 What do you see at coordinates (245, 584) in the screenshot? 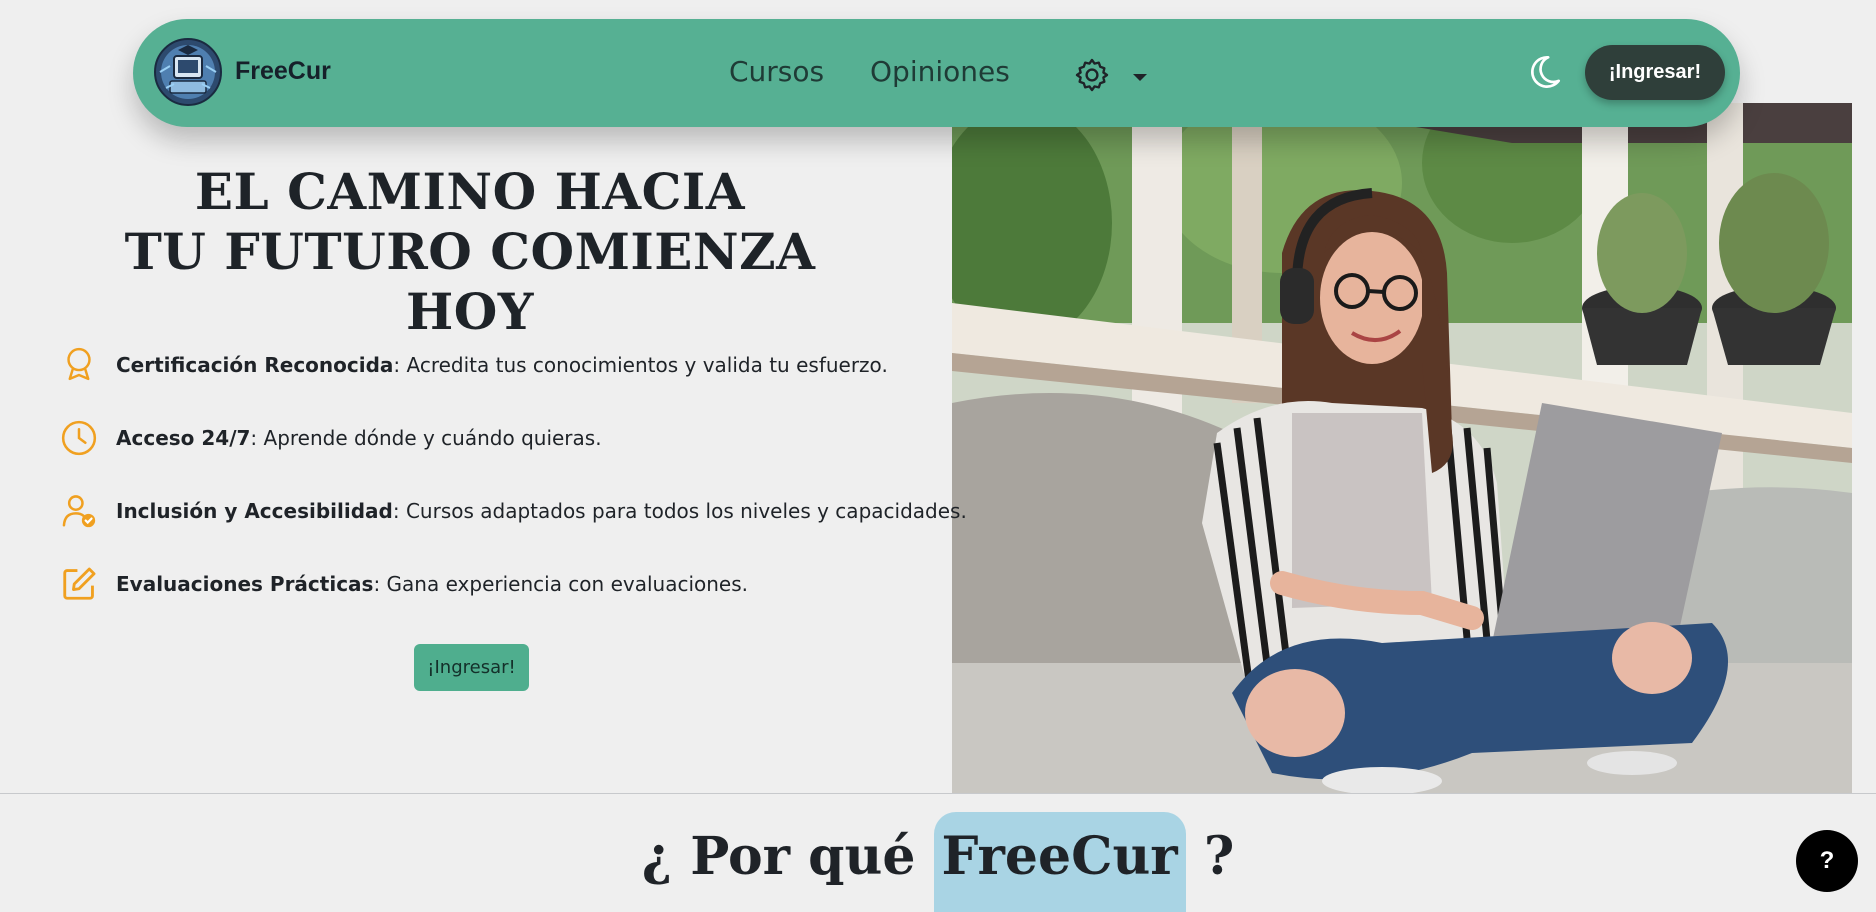
I see `feature-title: Evaluaciones Prácticas` at bounding box center [245, 584].